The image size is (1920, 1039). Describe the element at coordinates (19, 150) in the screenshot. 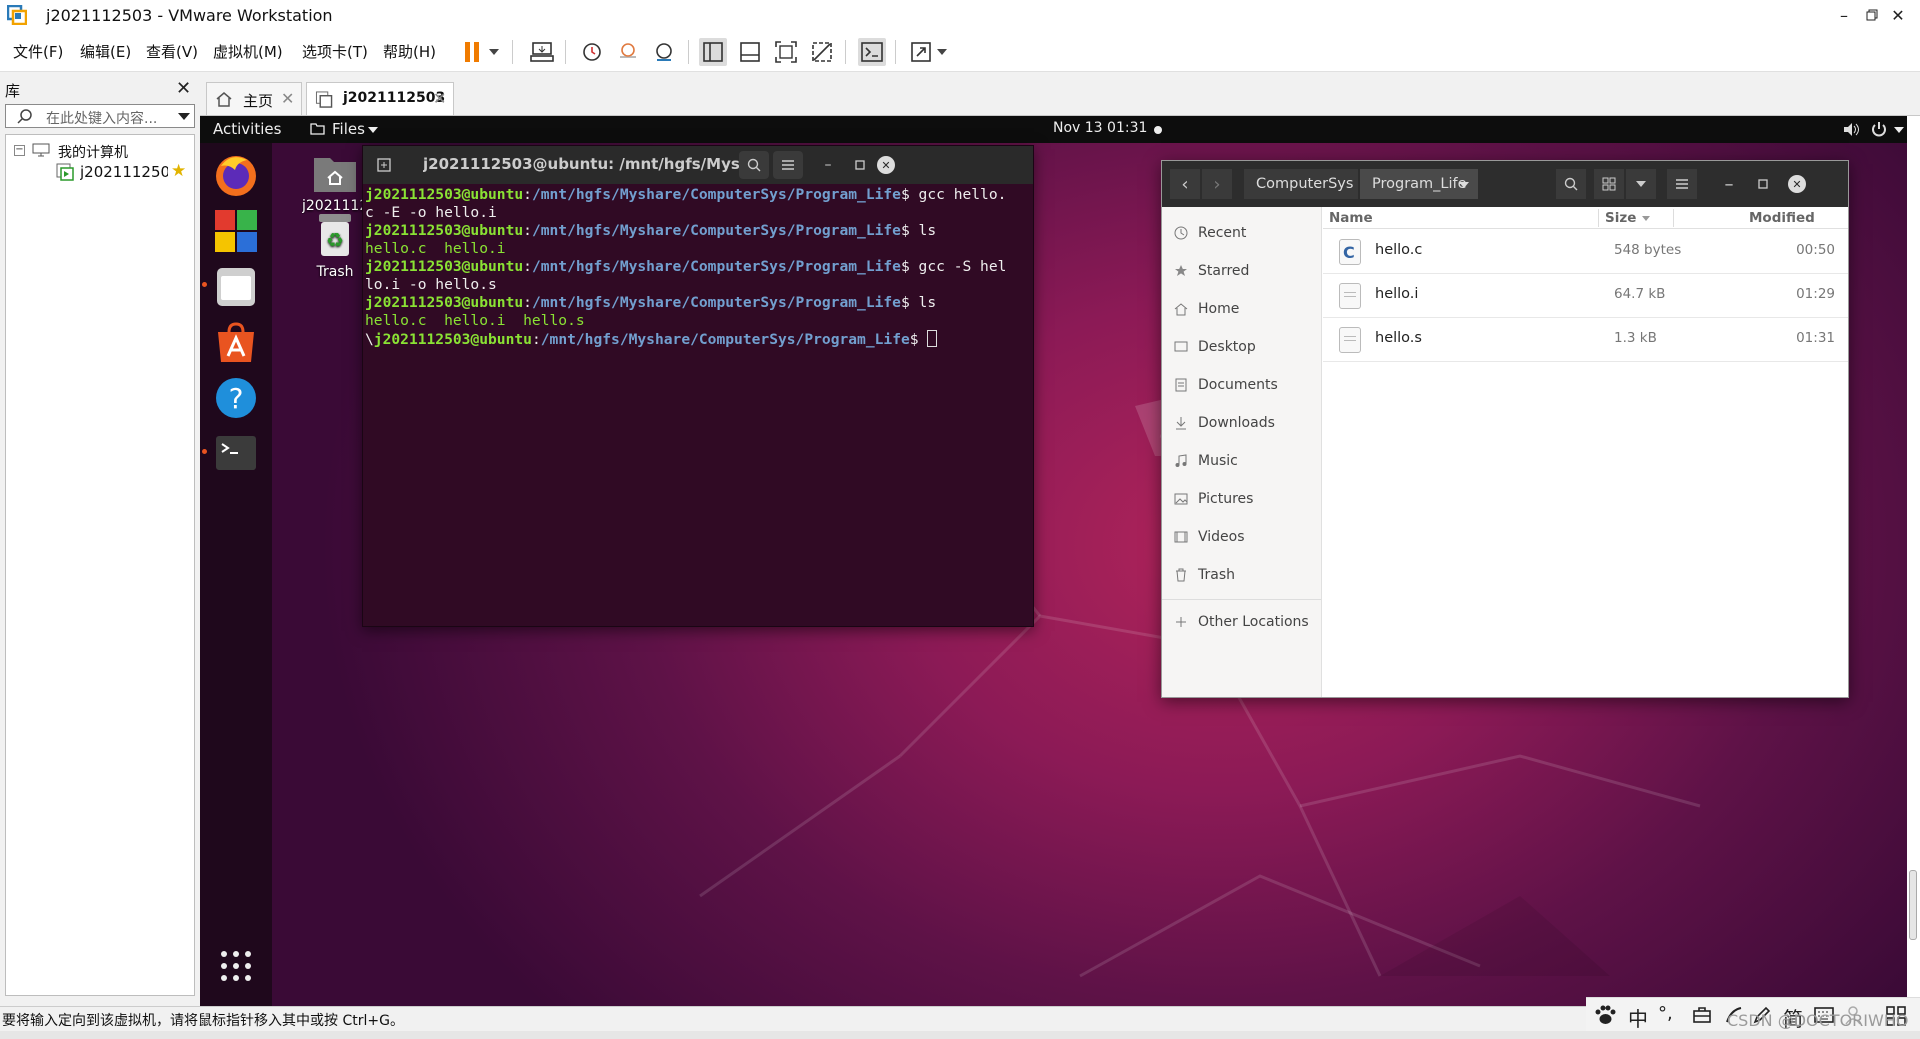

I see `tree-collapse-toggle: −` at that location.